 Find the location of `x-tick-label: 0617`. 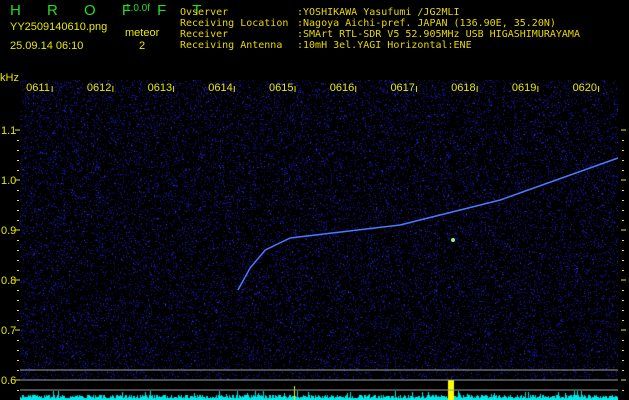

x-tick-label: 0617 is located at coordinates (402, 88).